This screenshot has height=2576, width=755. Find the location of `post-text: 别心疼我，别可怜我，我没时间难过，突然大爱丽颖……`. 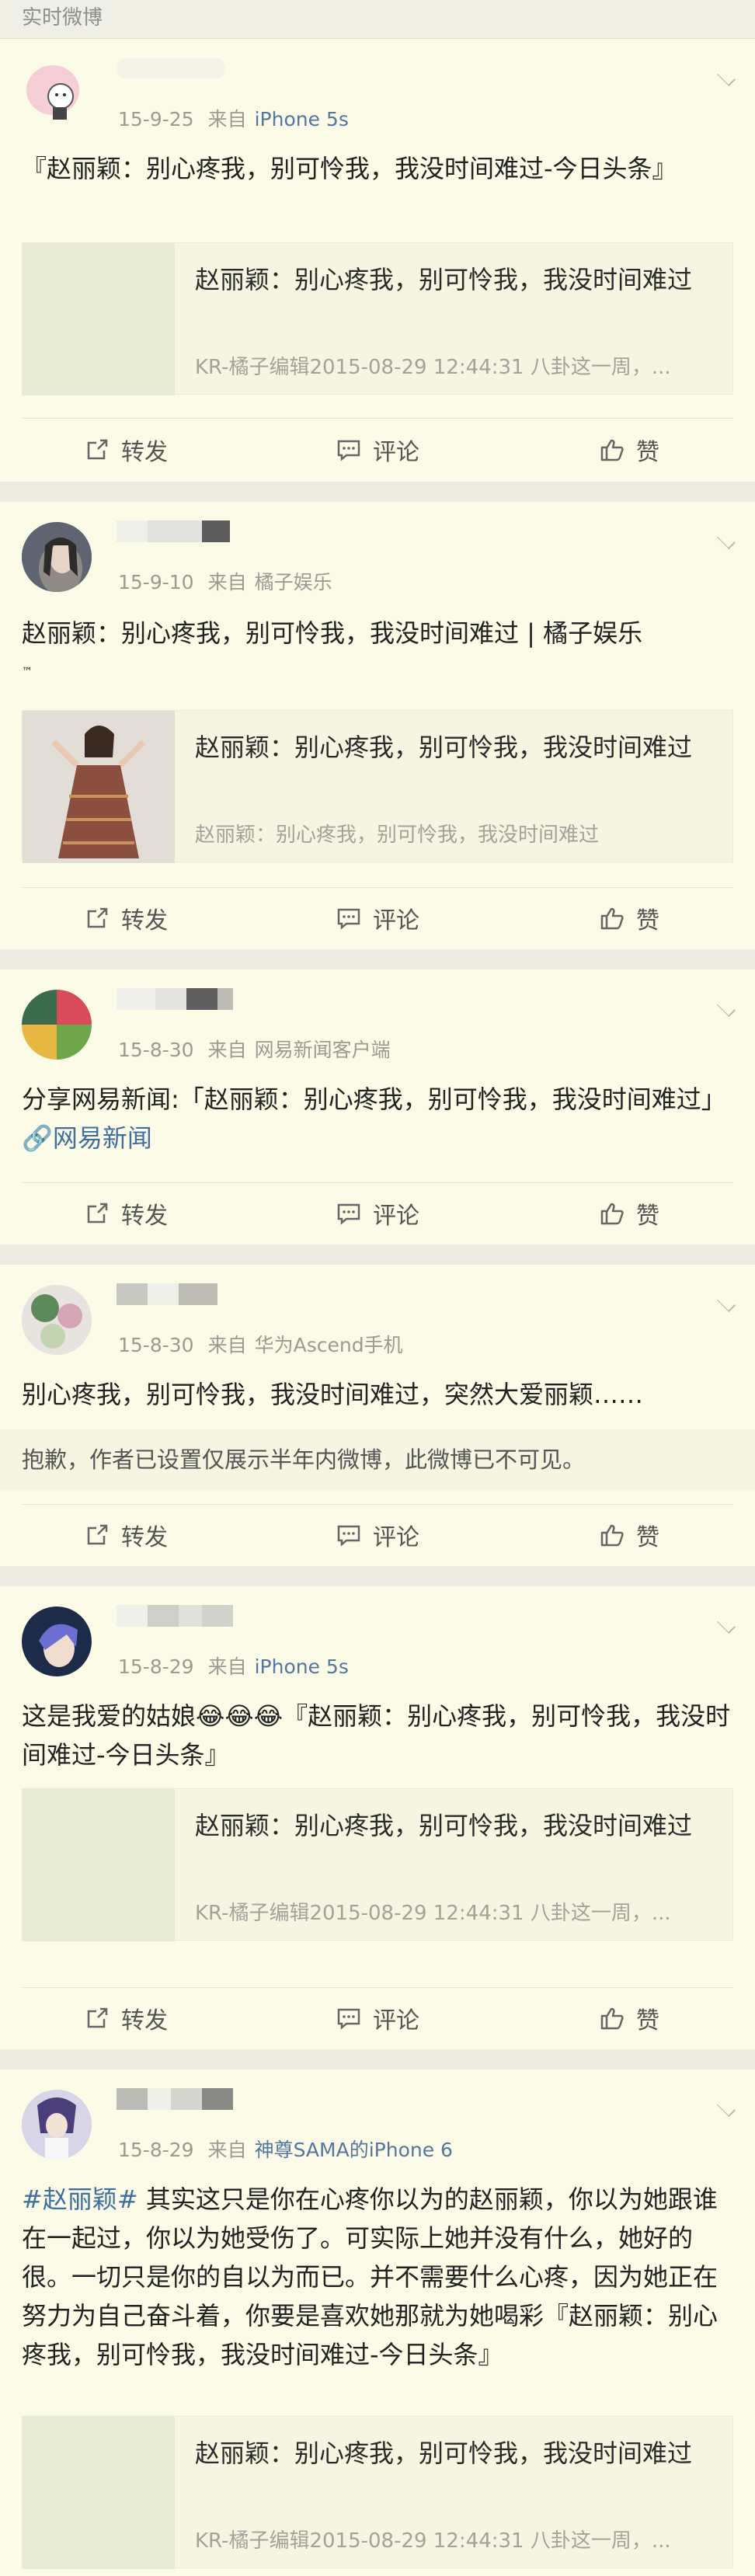

post-text: 别心疼我，别可怜我，我没时间难过，突然大爱丽颖…… is located at coordinates (377, 1395).